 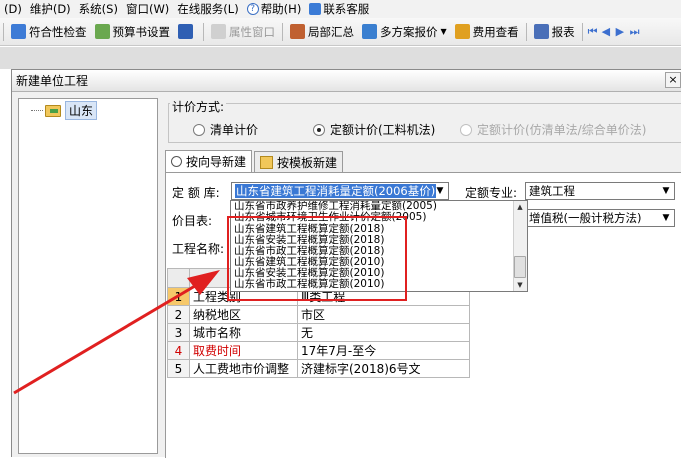 What do you see at coordinates (116, 332) in the screenshot?
I see `annotation-arrow-icon` at bounding box center [116, 332].